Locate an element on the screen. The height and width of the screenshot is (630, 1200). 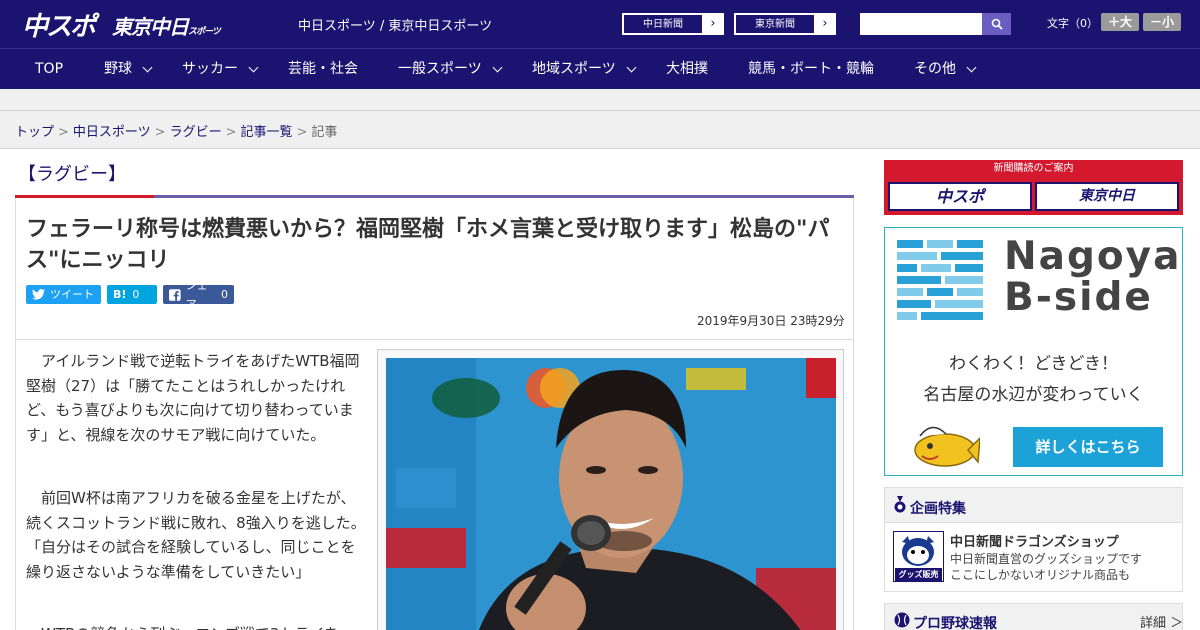
shop-description: 中日新聞直営のグッズショップです ここにしかないオリジナル商品も is located at coordinates (1046, 567).